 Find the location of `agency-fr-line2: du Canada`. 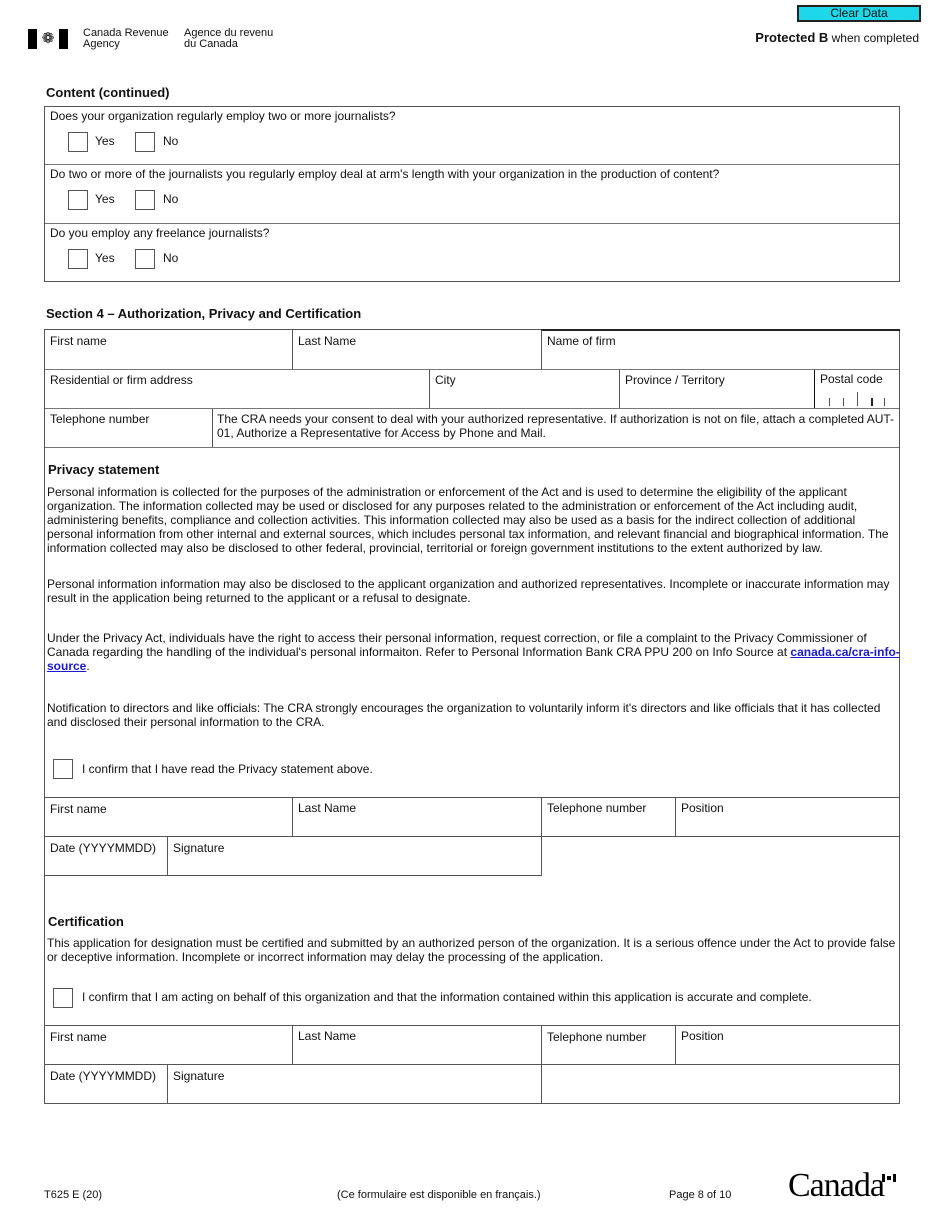

agency-fr-line2: du Canada is located at coordinates (211, 44).